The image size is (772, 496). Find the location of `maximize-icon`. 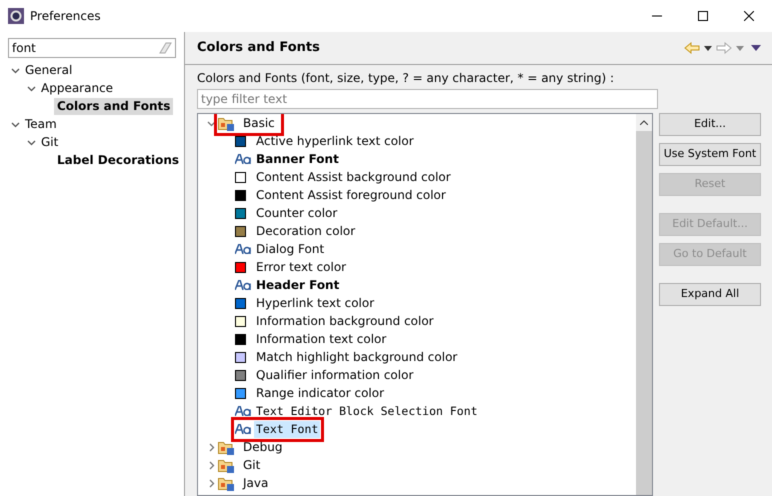

maximize-icon is located at coordinates (703, 16).